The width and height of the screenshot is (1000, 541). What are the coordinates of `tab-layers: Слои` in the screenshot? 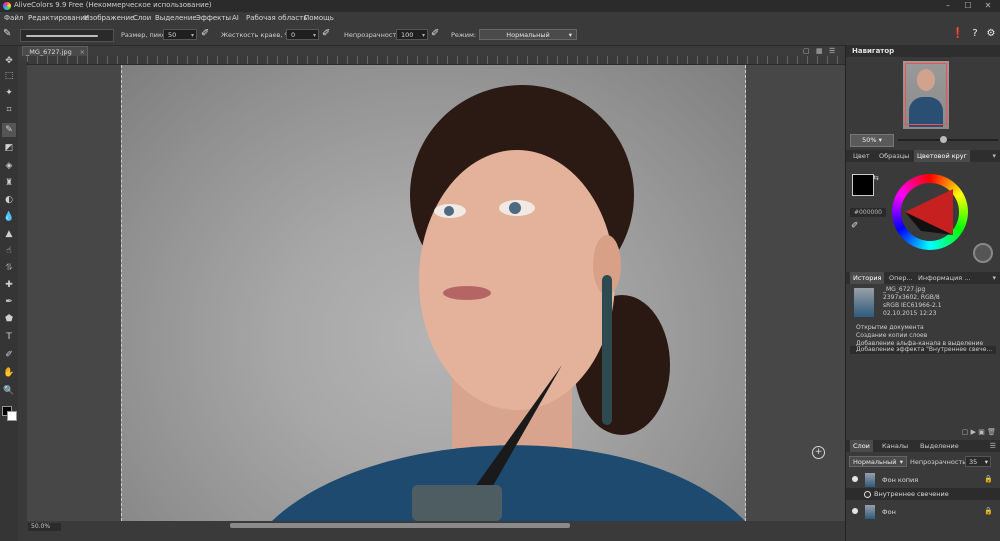 It's located at (861, 446).